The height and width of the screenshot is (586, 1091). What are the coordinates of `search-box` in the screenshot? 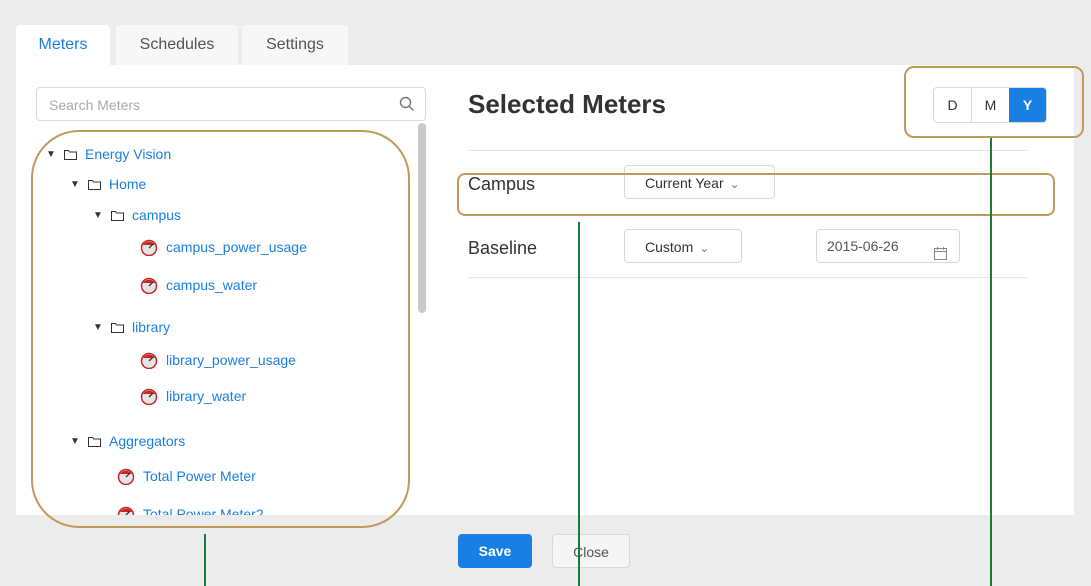 It's located at (231, 104).